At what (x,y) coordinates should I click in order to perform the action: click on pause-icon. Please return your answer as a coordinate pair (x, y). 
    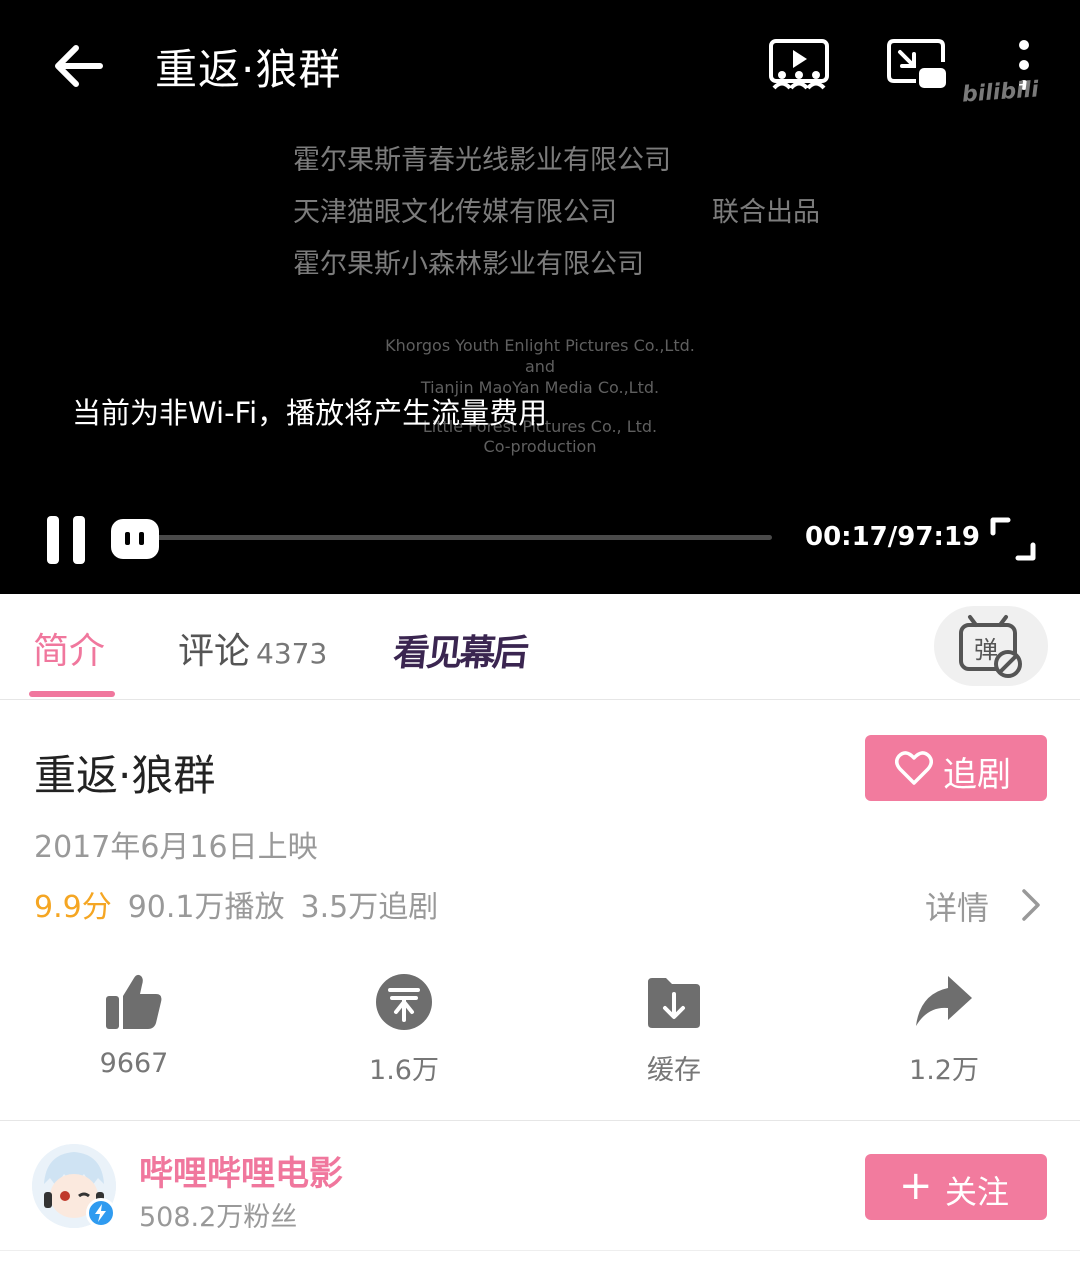
    Looking at the image, I should click on (53, 540).